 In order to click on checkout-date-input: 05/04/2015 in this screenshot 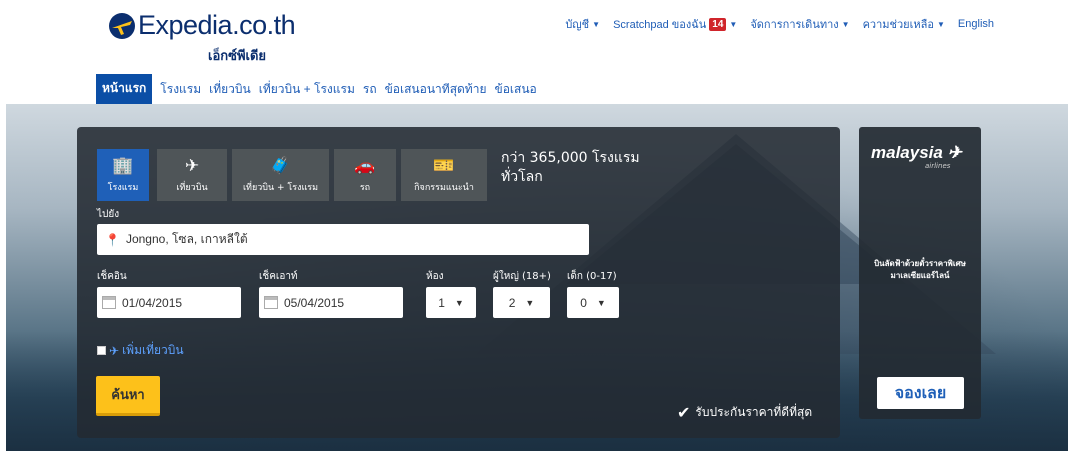, I will do `click(331, 302)`.